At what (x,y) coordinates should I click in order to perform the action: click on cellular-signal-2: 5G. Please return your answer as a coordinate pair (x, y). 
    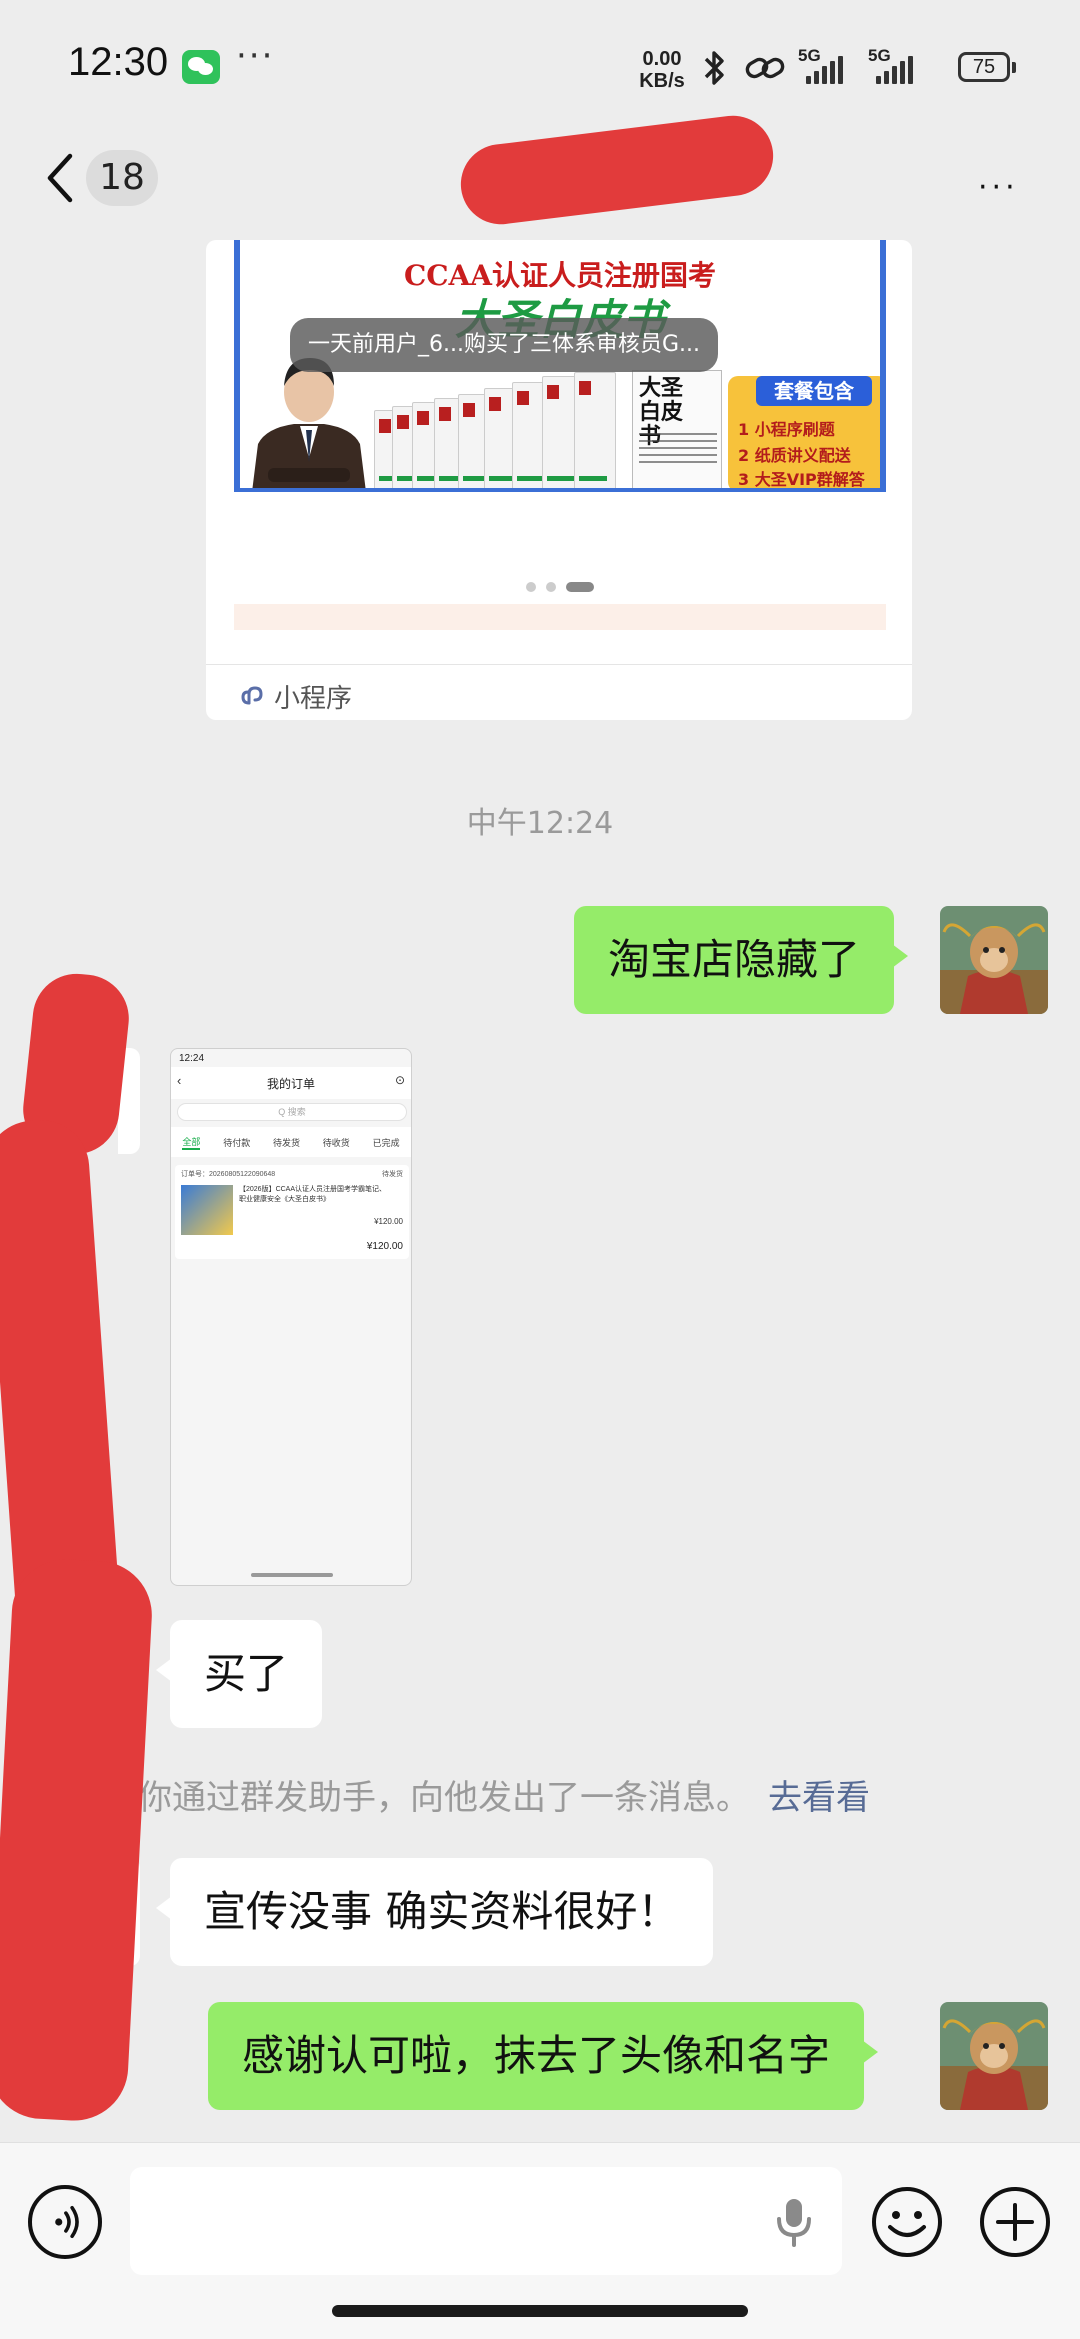
    Looking at the image, I should click on (899, 66).